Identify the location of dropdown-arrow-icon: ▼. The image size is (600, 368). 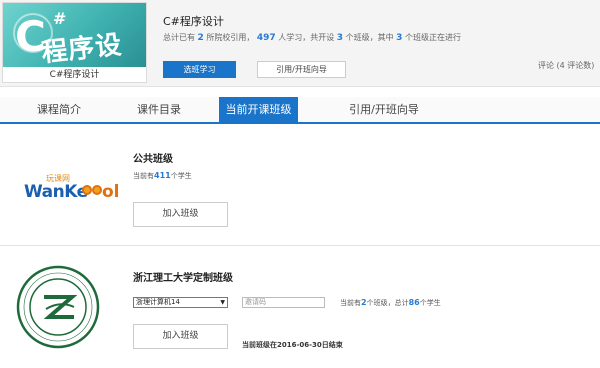
(222, 302).